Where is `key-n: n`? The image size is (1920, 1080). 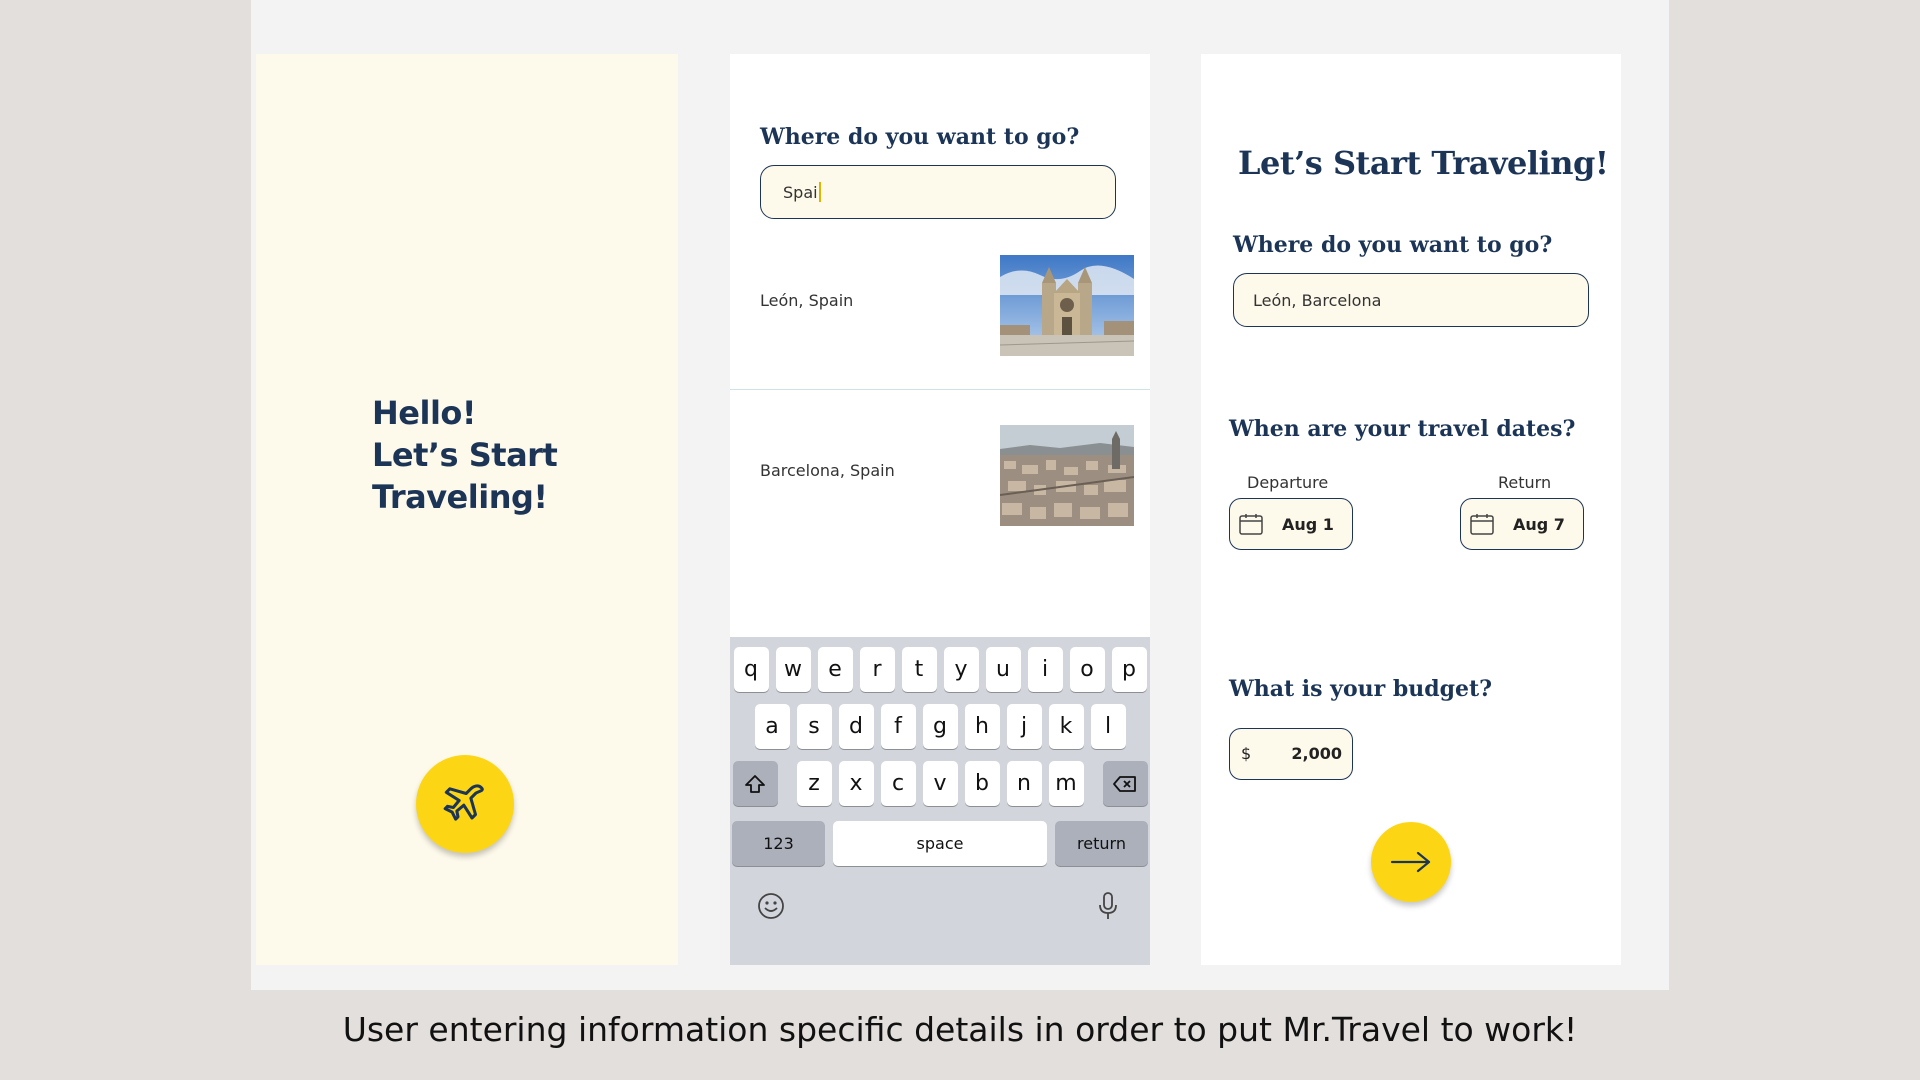 key-n: n is located at coordinates (1024, 783).